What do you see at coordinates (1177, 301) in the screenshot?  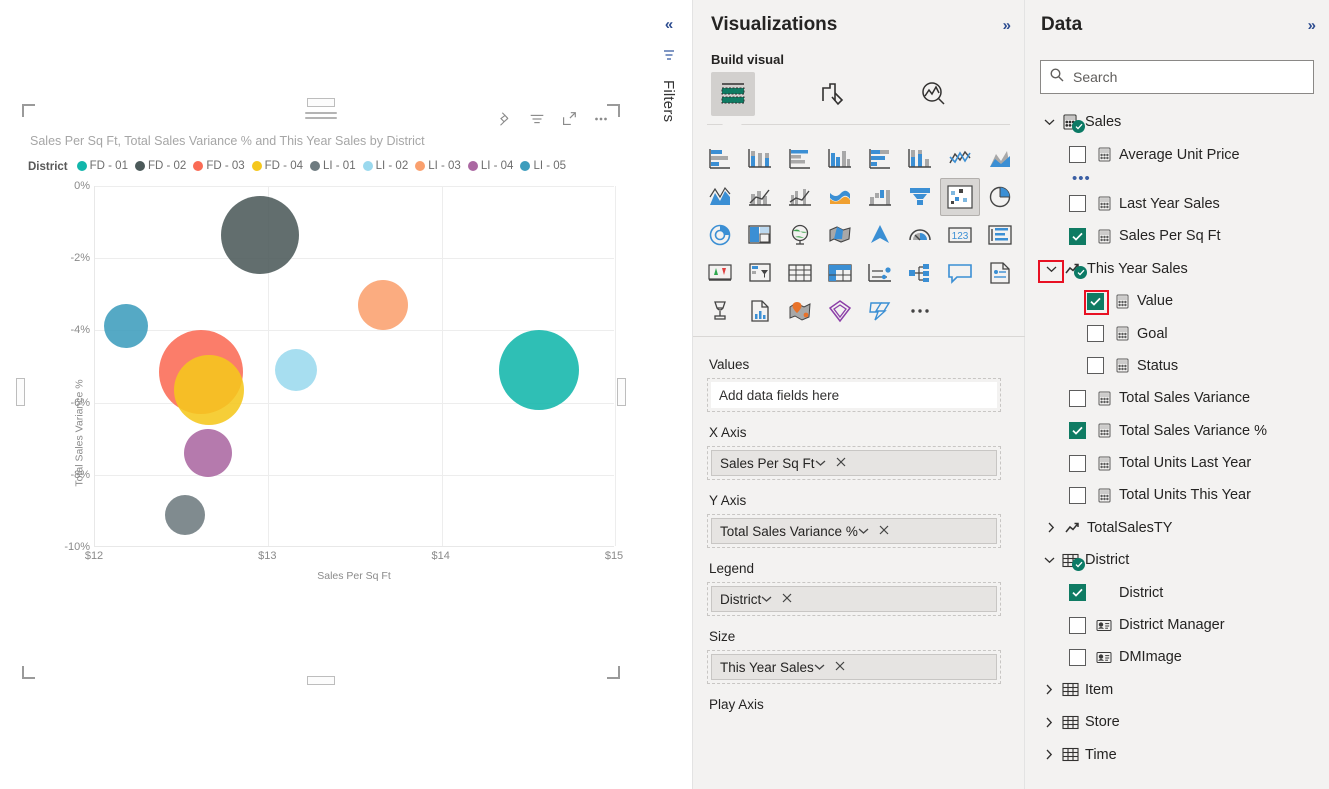 I see `field-row-value: Value` at bounding box center [1177, 301].